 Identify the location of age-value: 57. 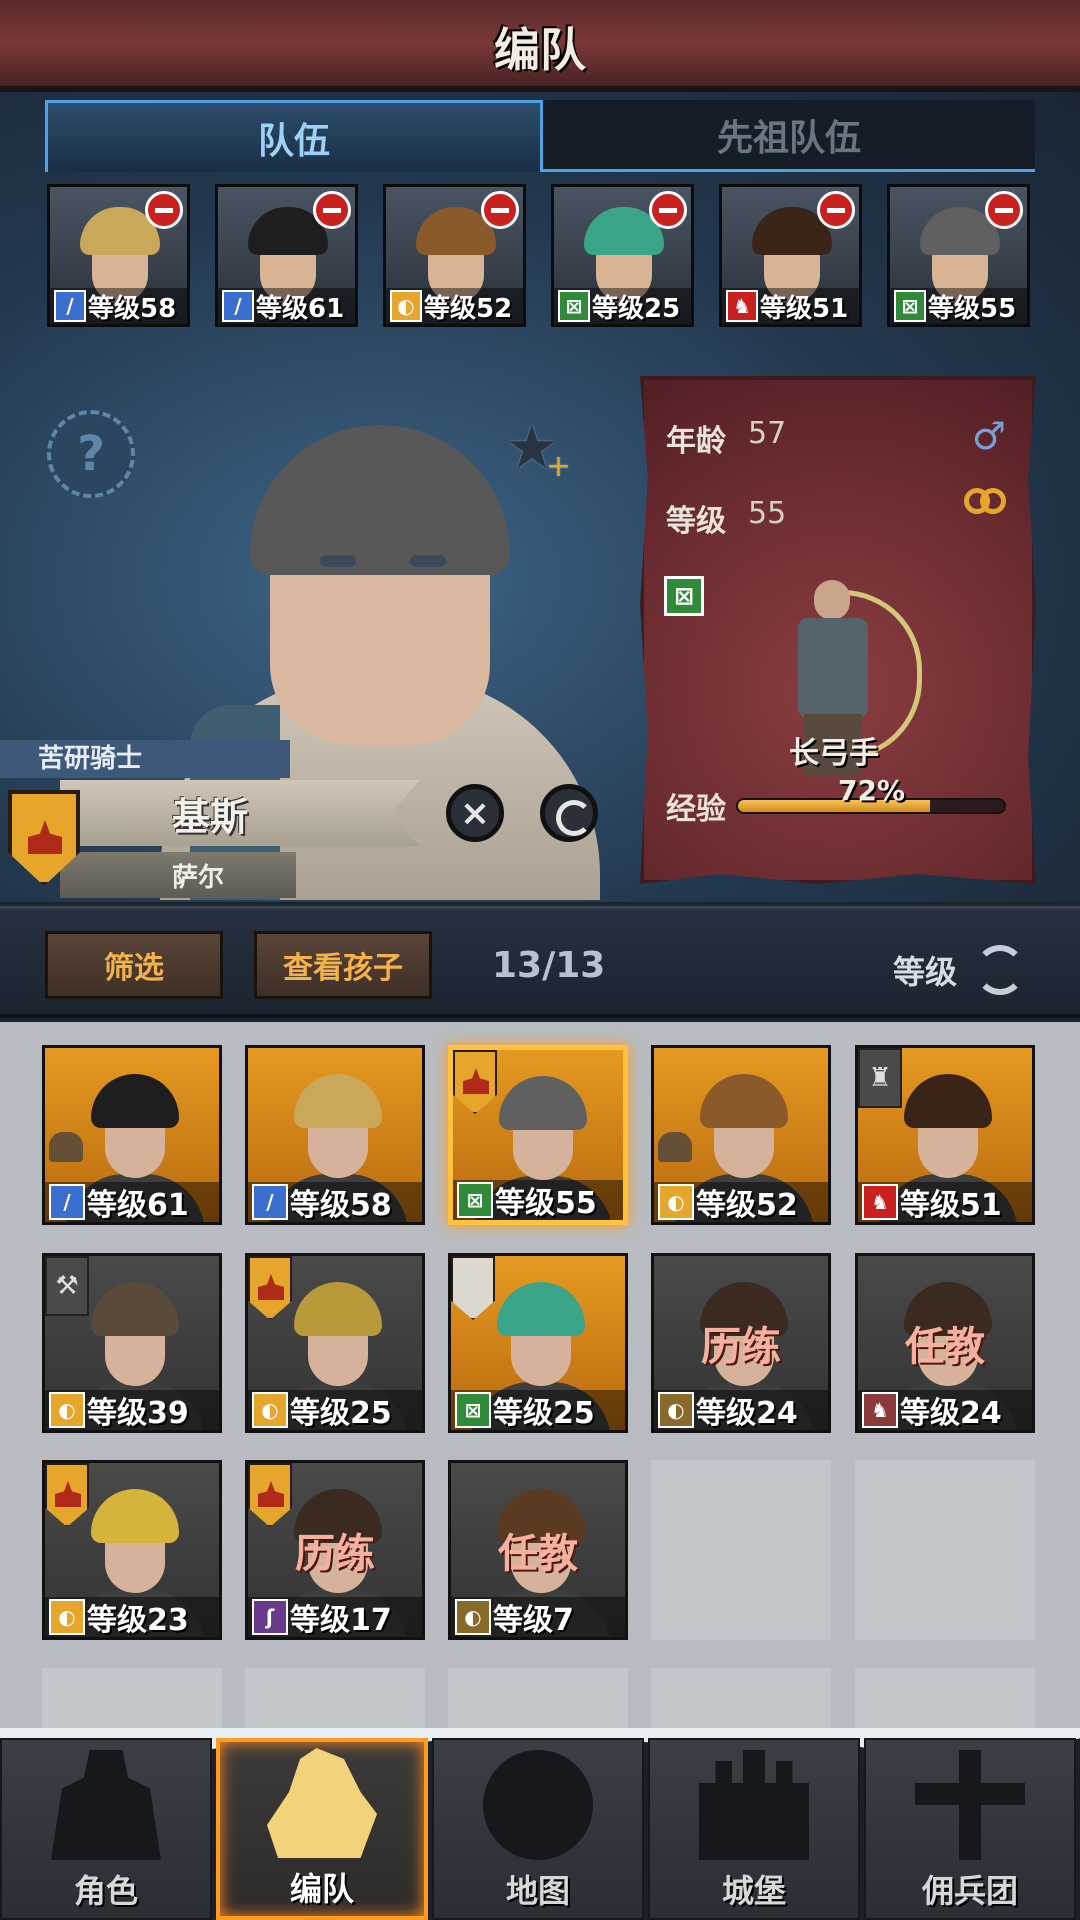
(767, 433).